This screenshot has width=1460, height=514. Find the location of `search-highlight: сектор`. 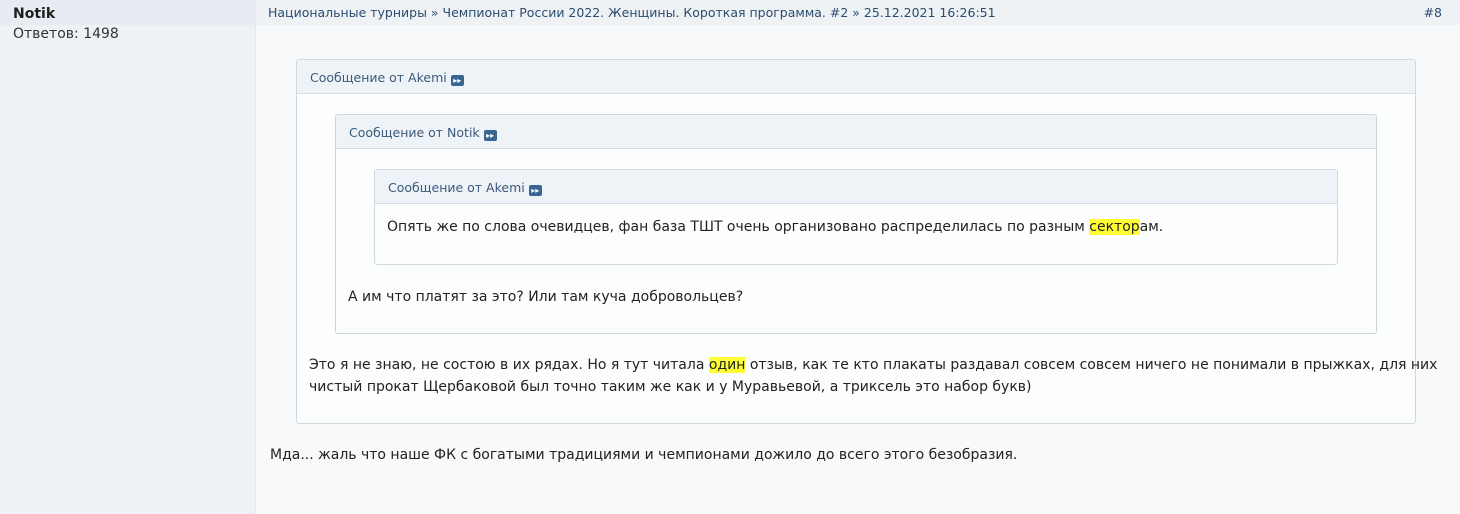

search-highlight: сектор is located at coordinates (1114, 227).